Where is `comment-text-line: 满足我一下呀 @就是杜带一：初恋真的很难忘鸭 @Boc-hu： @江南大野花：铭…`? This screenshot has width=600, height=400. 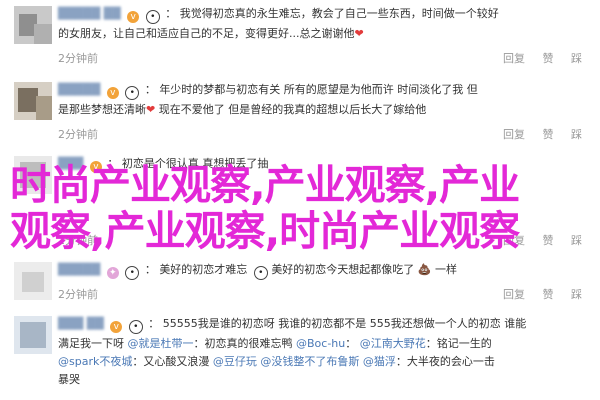 comment-text-line: 满足我一下呀 @就是杜带一：初恋真的很难忘鸭 @Boc-hu： @江南大野花：铭… is located at coordinates (275, 343).